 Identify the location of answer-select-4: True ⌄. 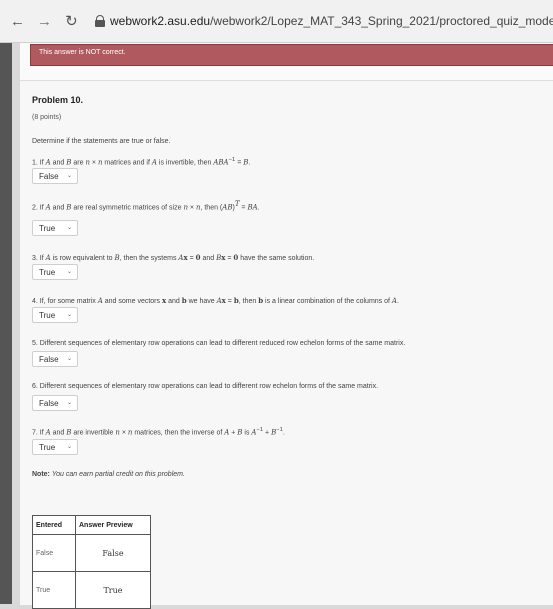
(55, 315).